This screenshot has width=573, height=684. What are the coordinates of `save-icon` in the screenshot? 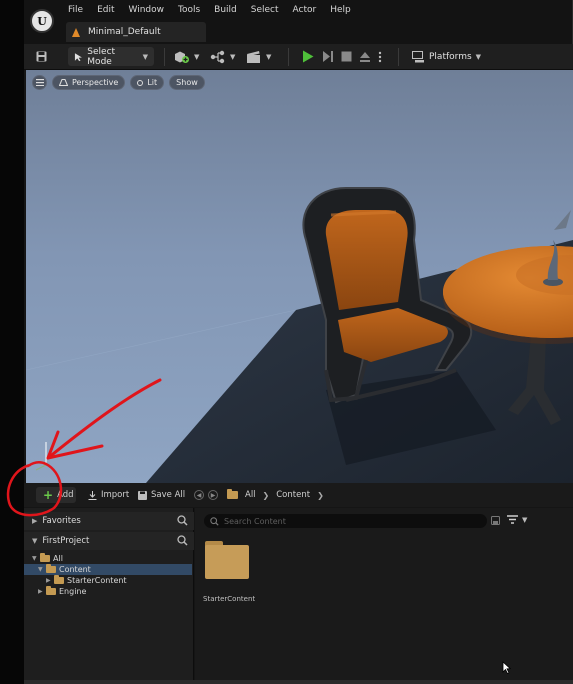 It's located at (41, 56).